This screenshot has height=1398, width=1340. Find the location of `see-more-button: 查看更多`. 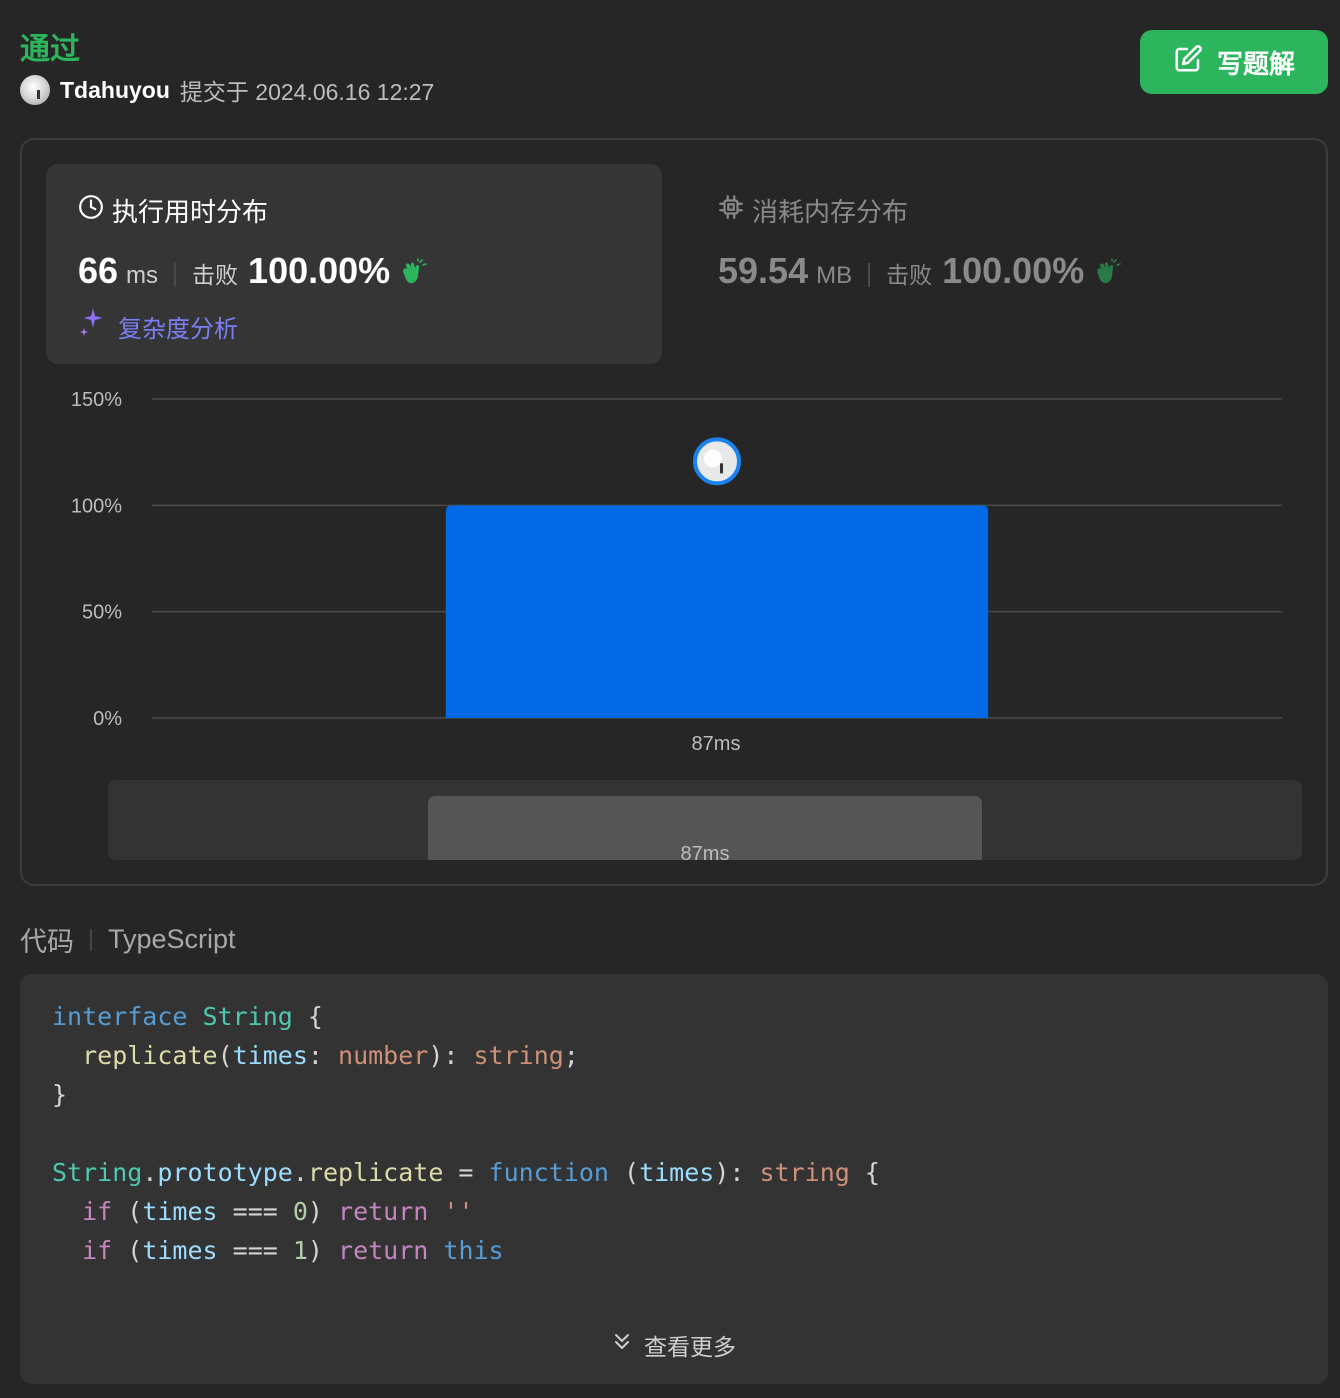

see-more-button: 查看更多 is located at coordinates (673, 1345).